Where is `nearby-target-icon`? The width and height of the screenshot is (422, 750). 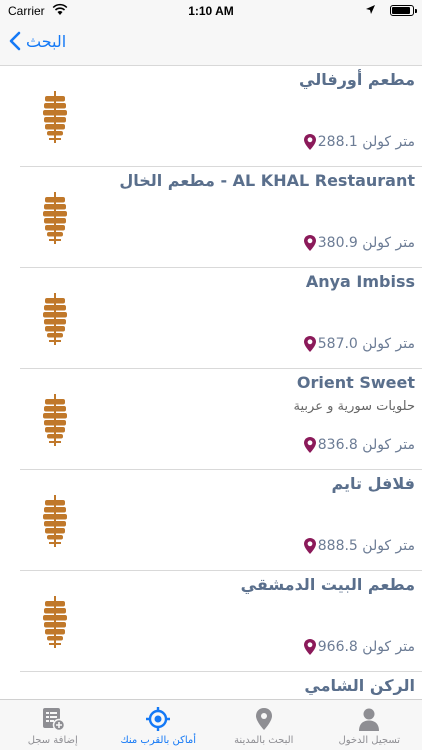 nearby-target-icon is located at coordinates (158, 719).